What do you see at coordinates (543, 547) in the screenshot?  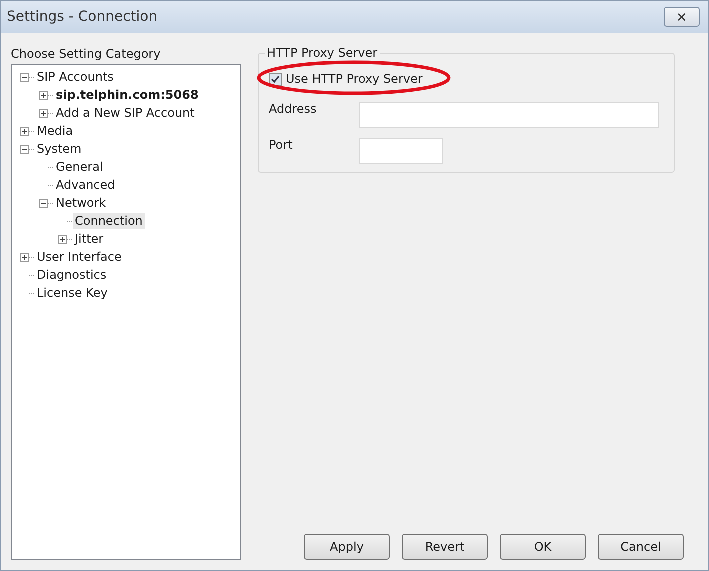 I see `dialog-button: OK` at bounding box center [543, 547].